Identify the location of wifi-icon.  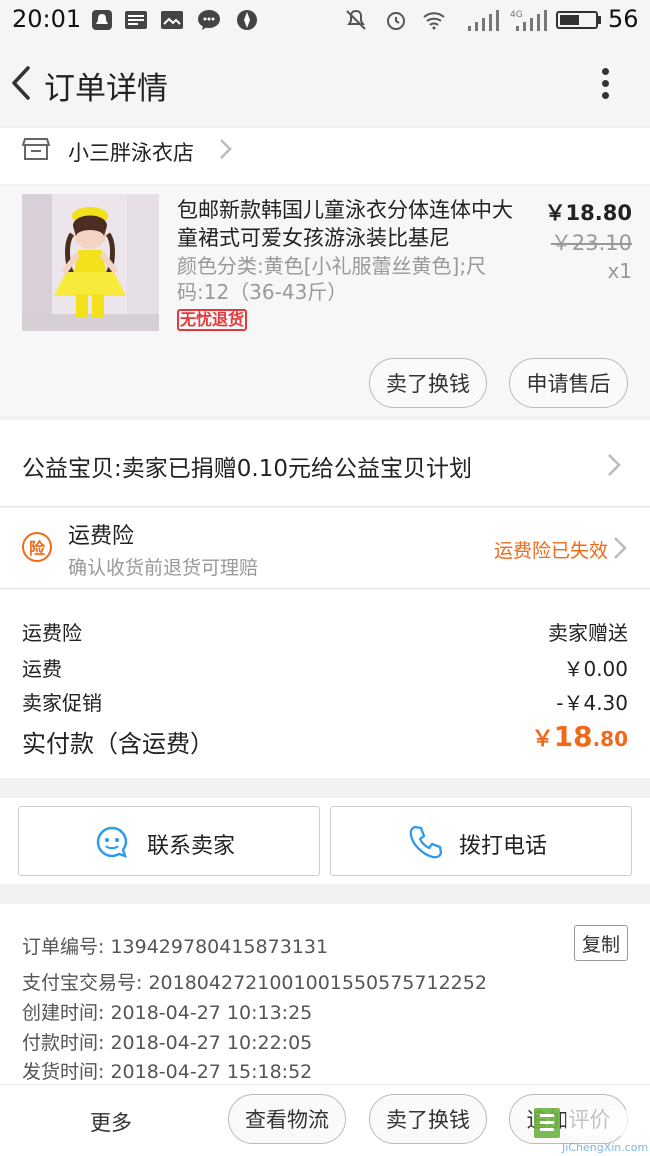
(434, 21).